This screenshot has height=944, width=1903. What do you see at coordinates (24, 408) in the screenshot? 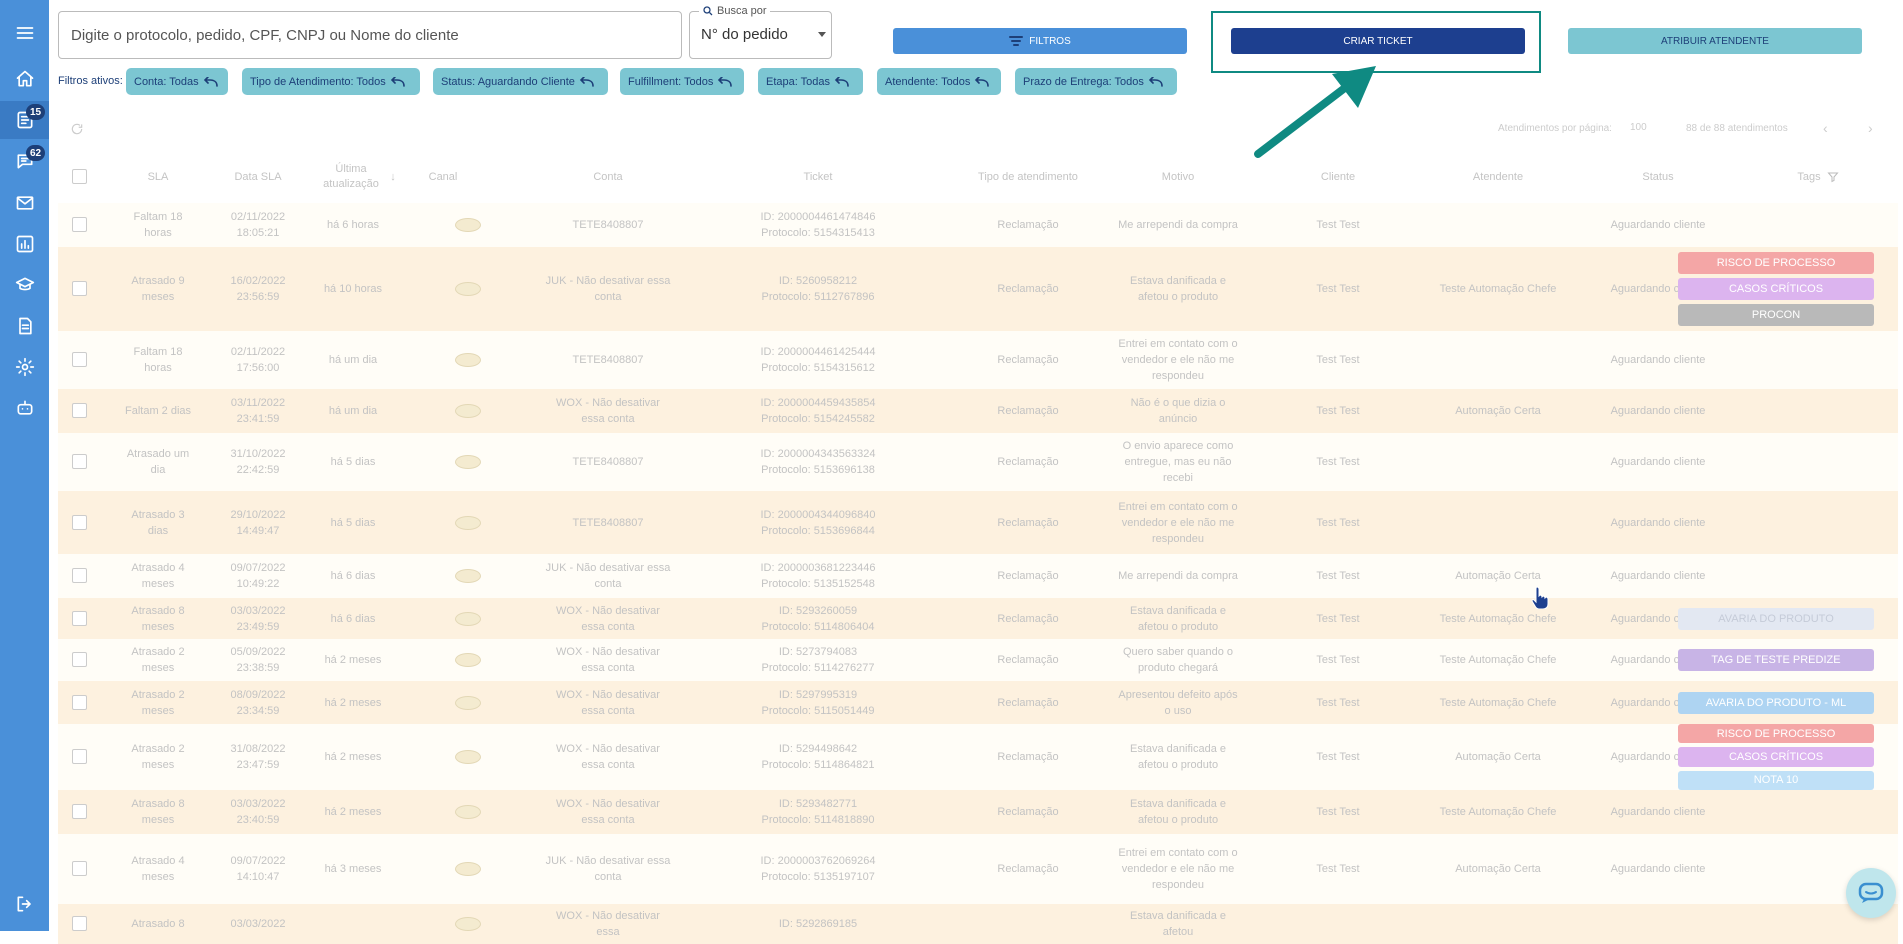
I see `bot-icon` at bounding box center [24, 408].